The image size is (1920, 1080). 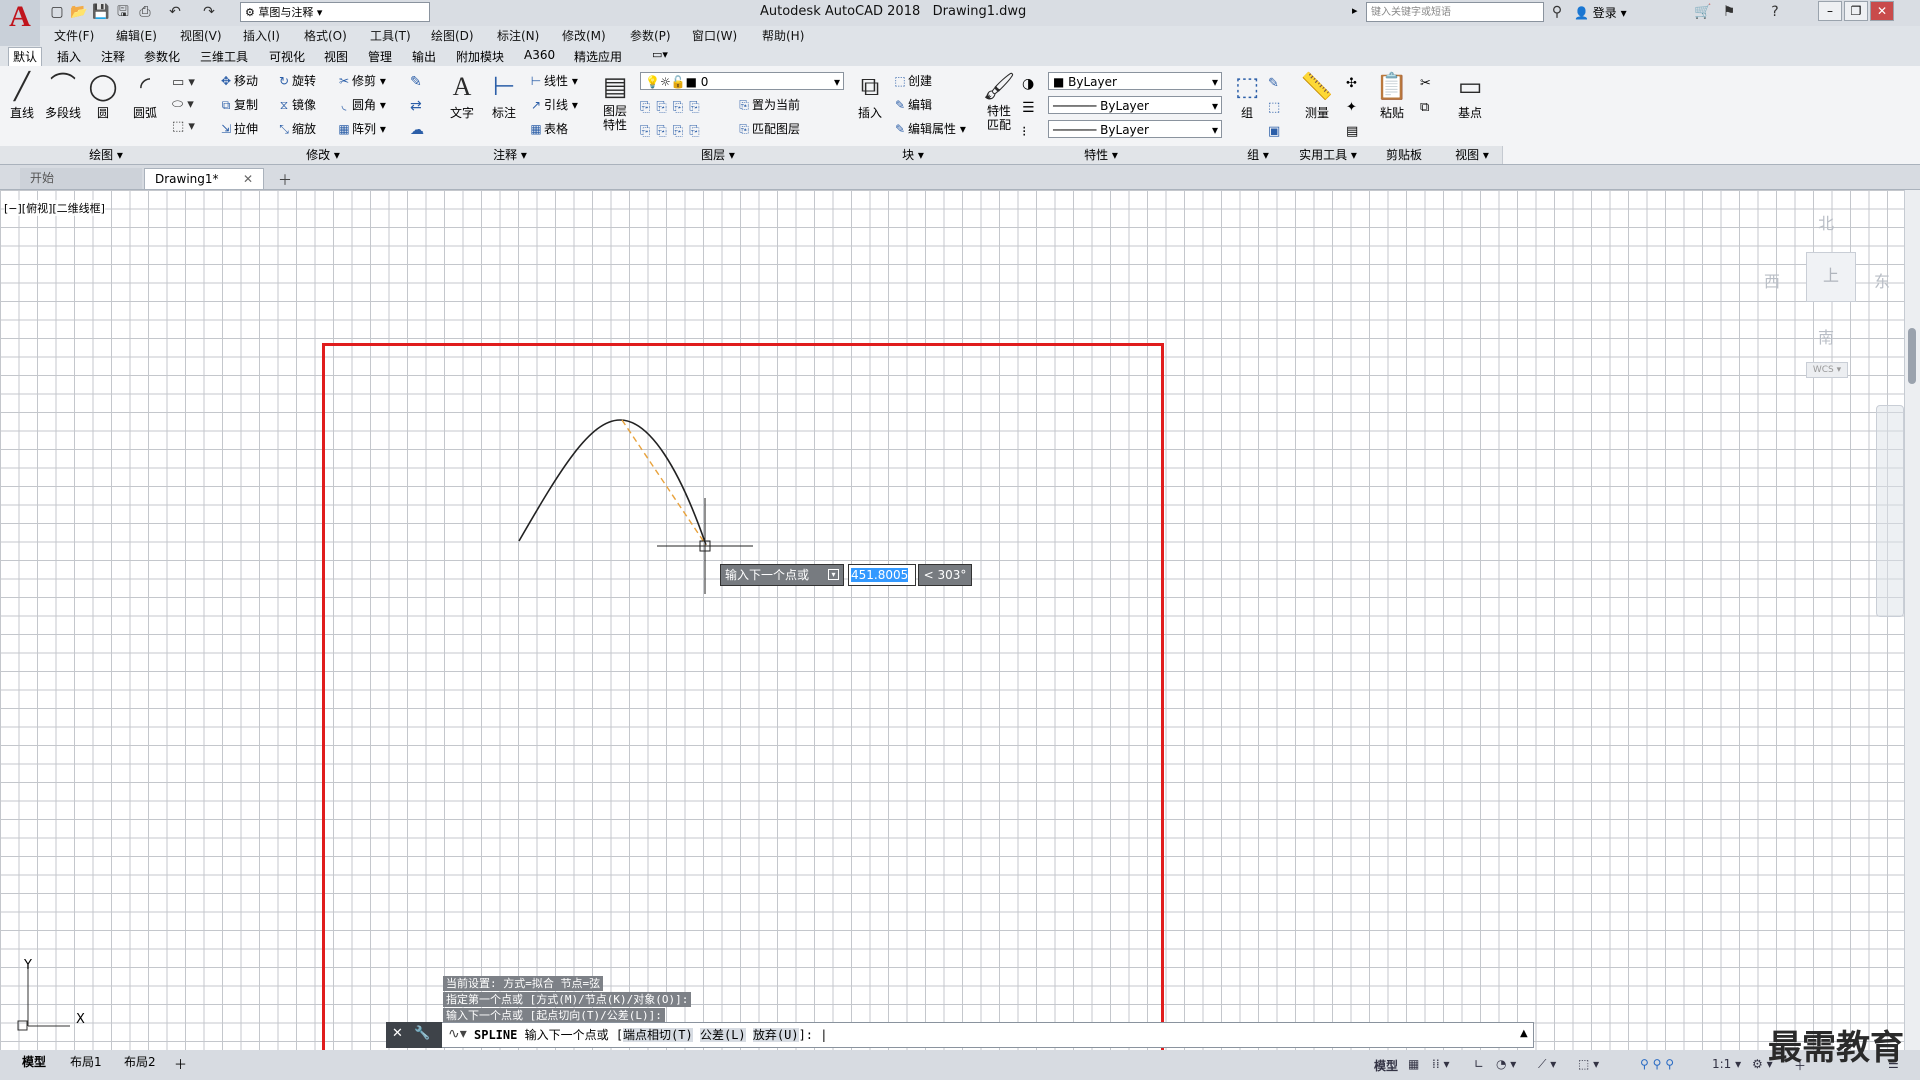 What do you see at coordinates (22, 1025) in the screenshot?
I see `ucs-origin` at bounding box center [22, 1025].